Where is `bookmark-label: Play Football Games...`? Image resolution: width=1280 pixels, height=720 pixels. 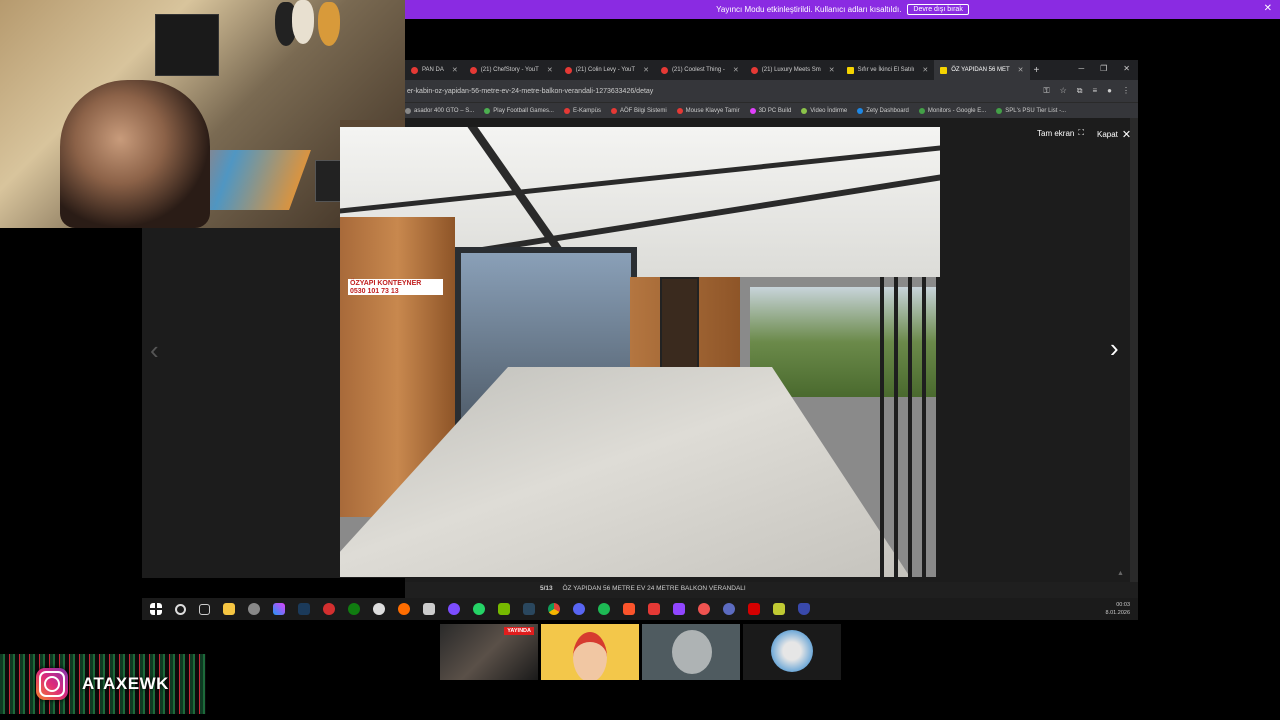 bookmark-label: Play Football Games... is located at coordinates (523, 111).